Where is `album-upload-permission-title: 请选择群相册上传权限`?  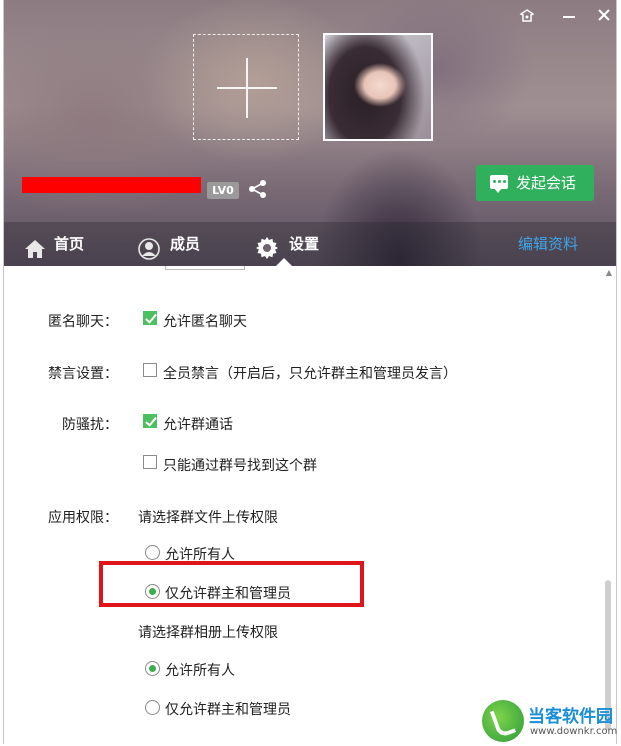 album-upload-permission-title: 请选择群相册上传权限 is located at coordinates (208, 633).